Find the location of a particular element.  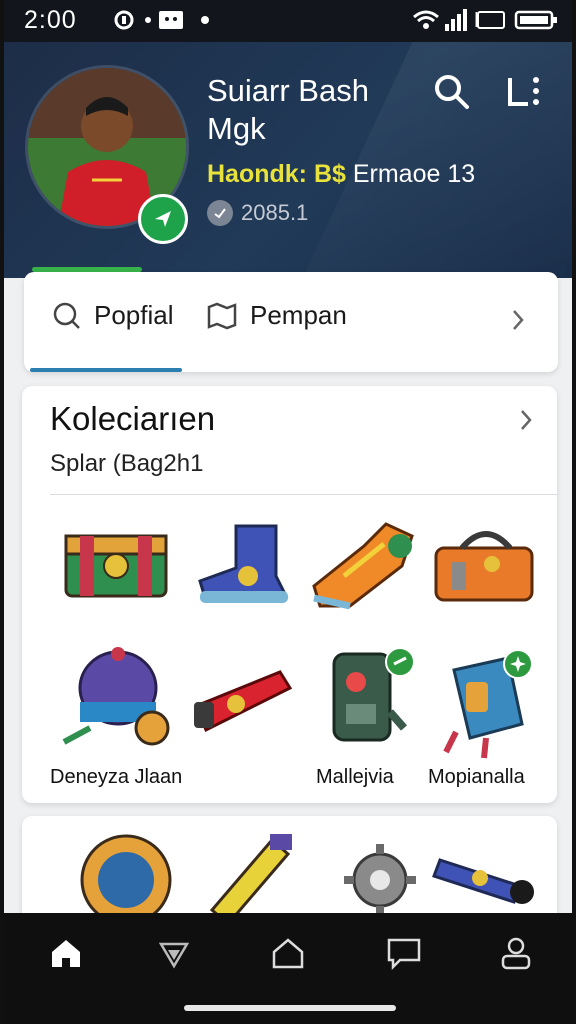

collection-subtitle: Splar (Bag2h1 is located at coordinates (127, 463).